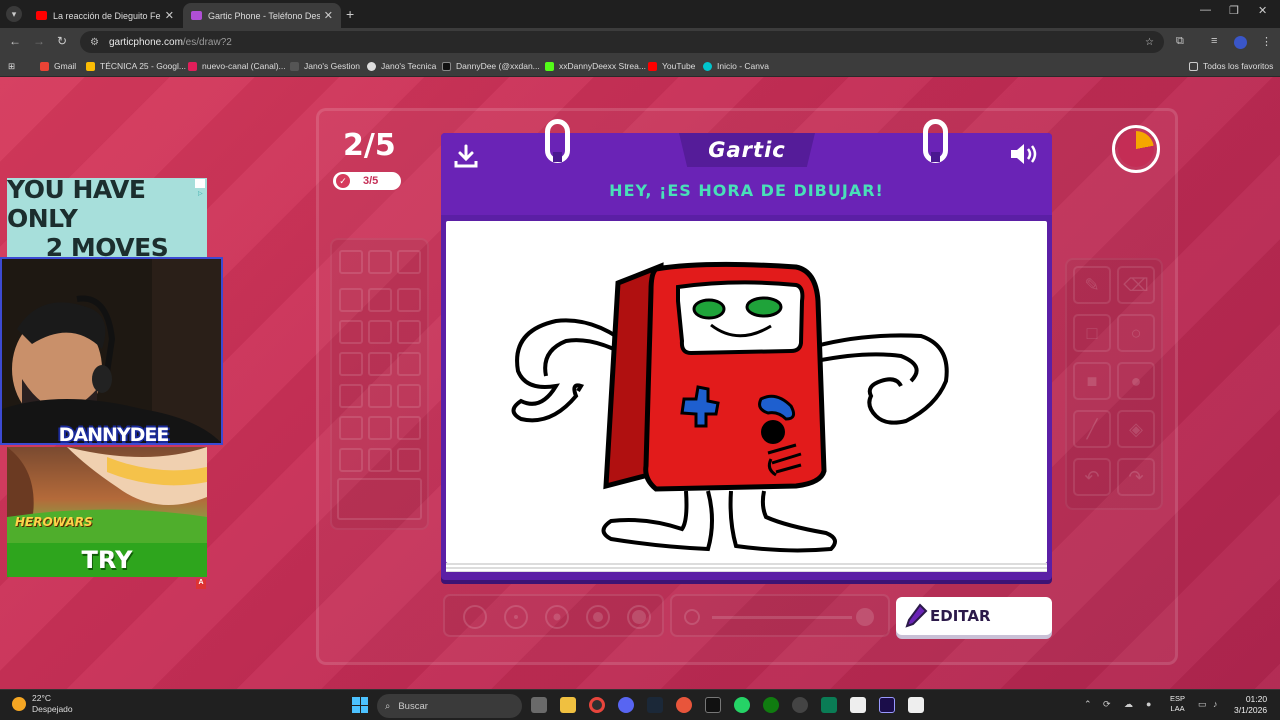 This screenshot has height=720, width=1280. I want to click on profile-avatar, so click(1240, 42).